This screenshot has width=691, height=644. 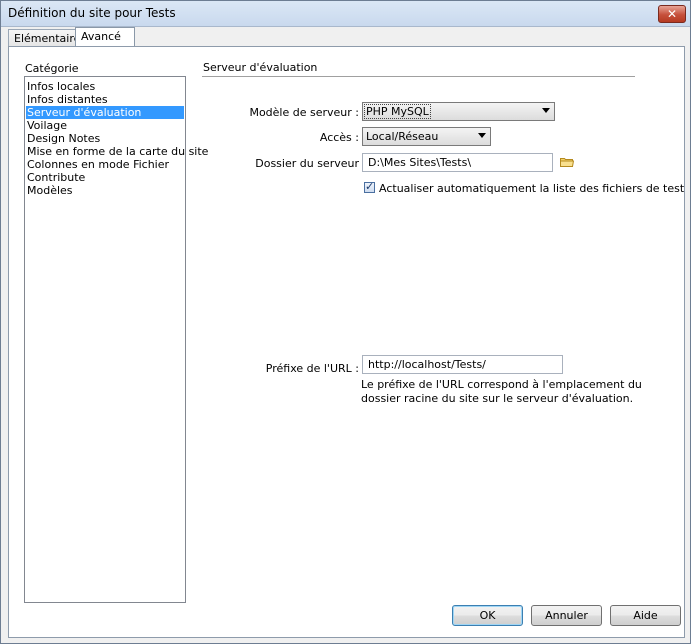 I want to click on server-model-select: PHP MySQL, so click(x=458, y=111).